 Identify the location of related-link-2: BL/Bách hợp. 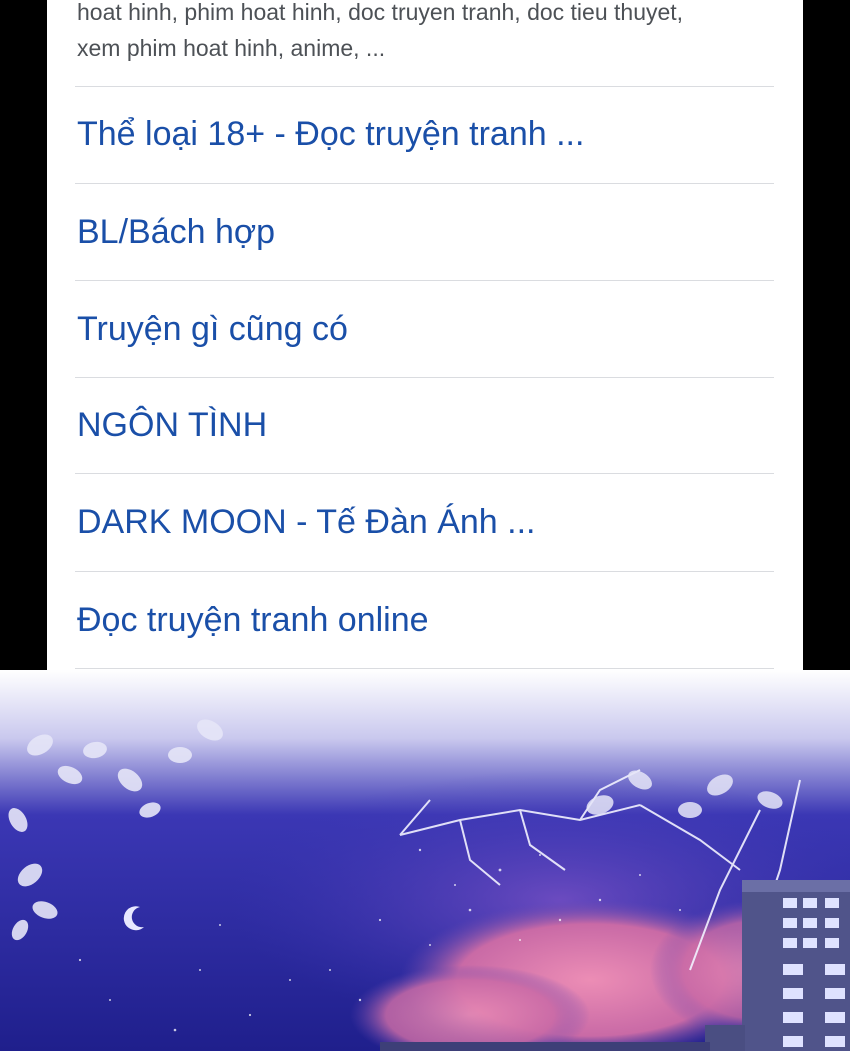
(176, 232).